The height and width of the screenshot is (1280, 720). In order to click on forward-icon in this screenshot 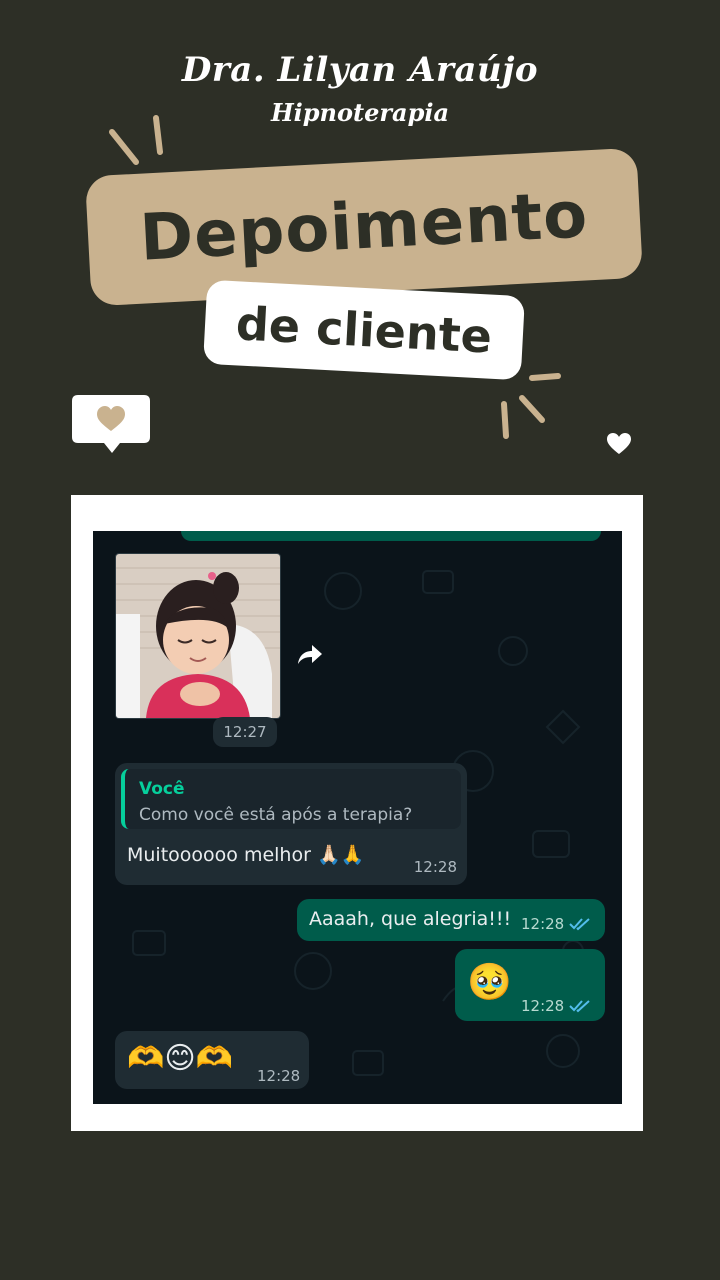, I will do `click(310, 654)`.